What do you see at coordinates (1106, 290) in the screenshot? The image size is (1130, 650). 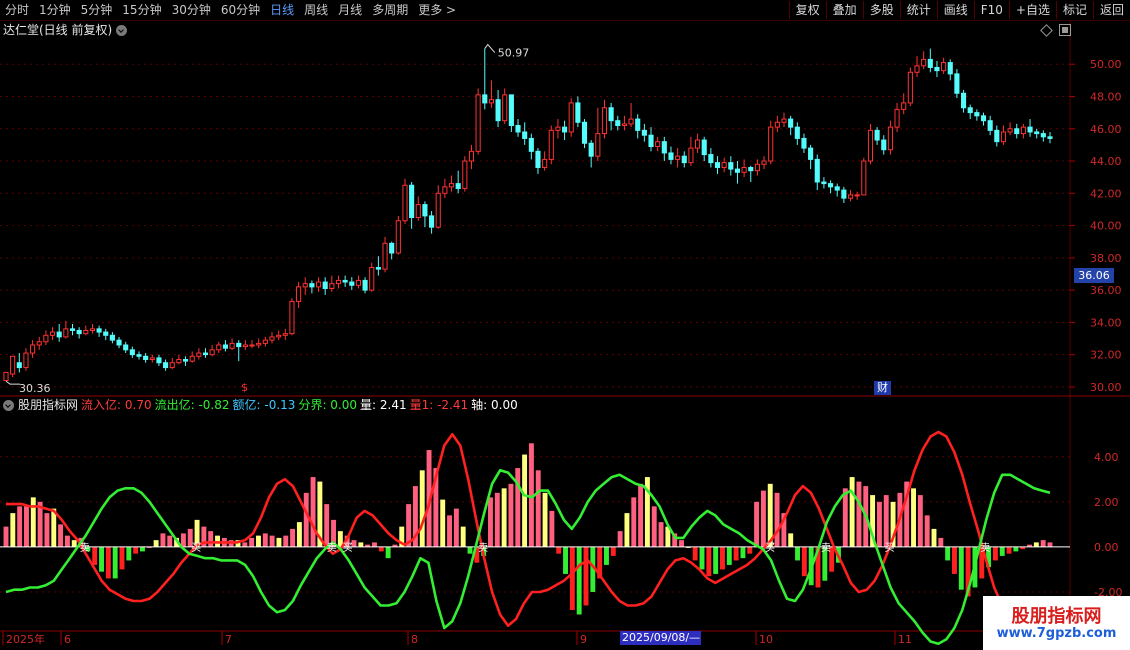 I see `price-axis-label-7: 36.00` at bounding box center [1106, 290].